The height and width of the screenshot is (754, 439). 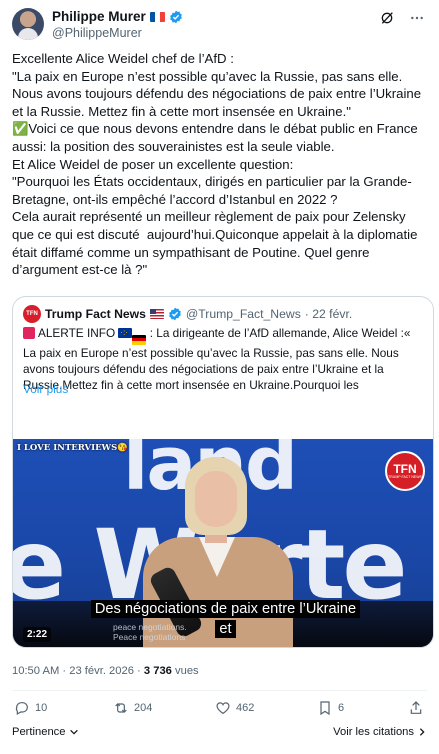 What do you see at coordinates (325, 708) in the screenshot?
I see `bookmark-icon` at bounding box center [325, 708].